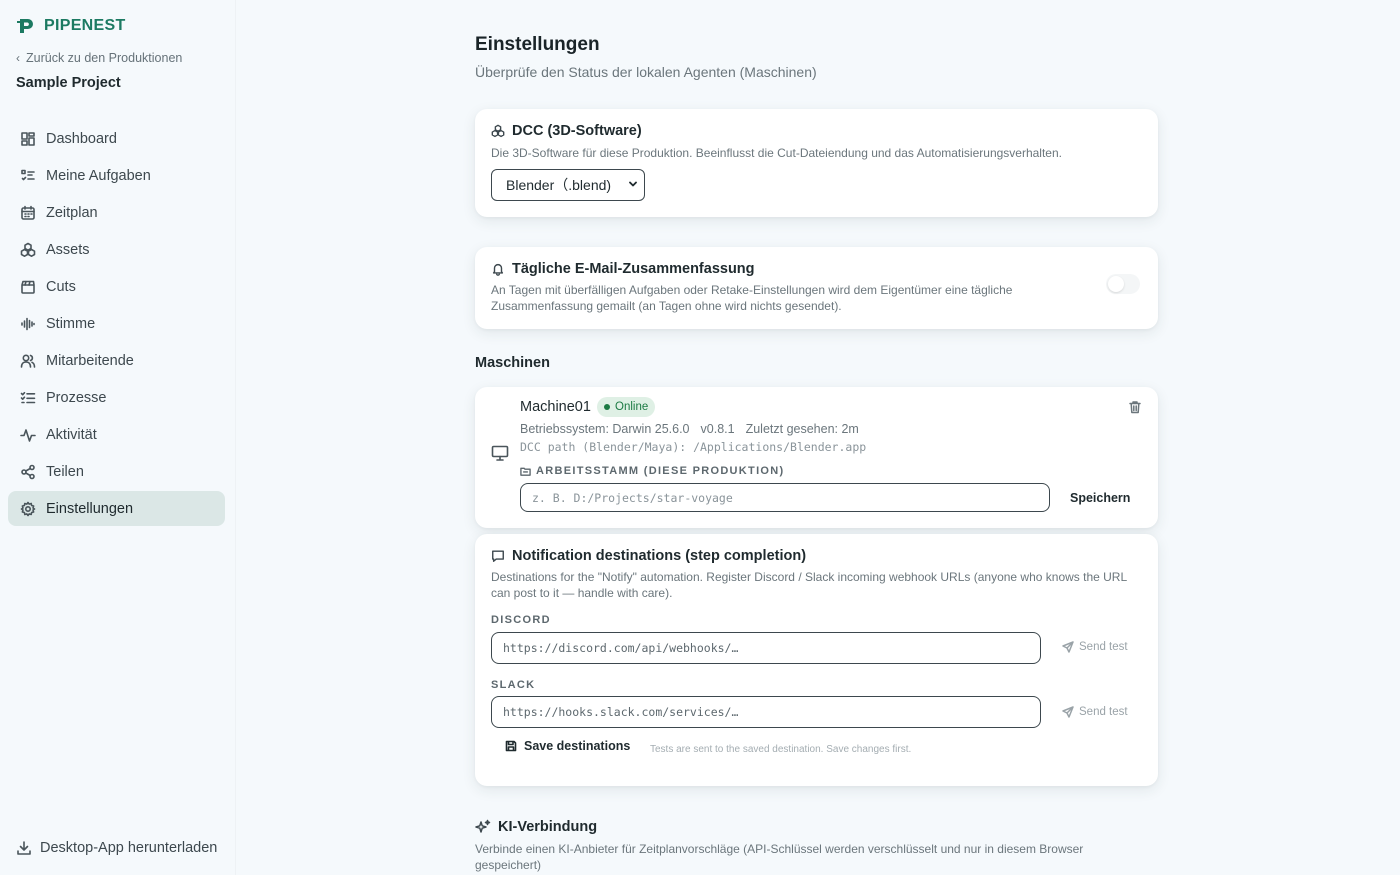  Describe the element at coordinates (28, 435) in the screenshot. I see `activity-icon` at that location.